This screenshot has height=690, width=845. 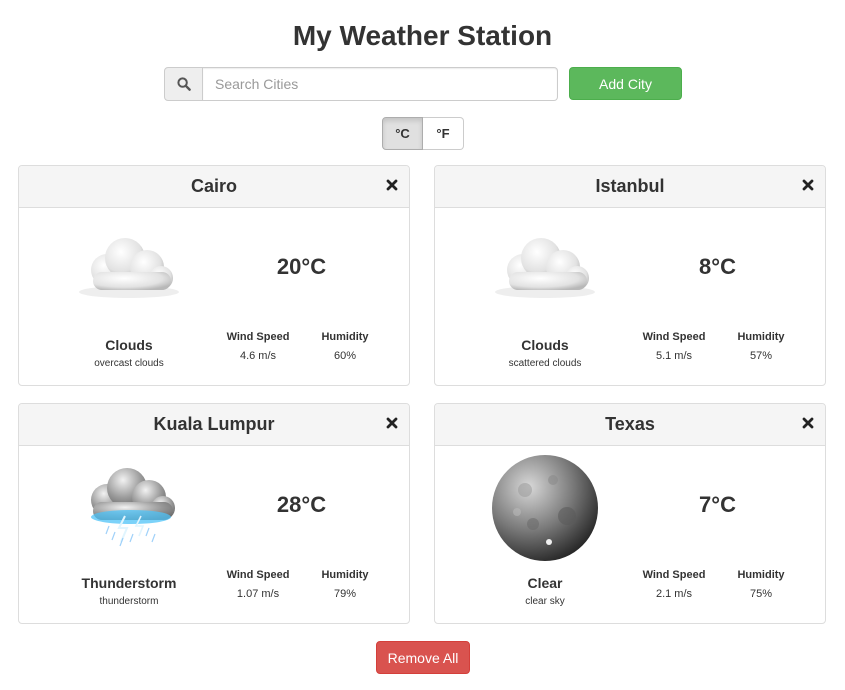 I want to click on temperature: 28°C, so click(x=301, y=504).